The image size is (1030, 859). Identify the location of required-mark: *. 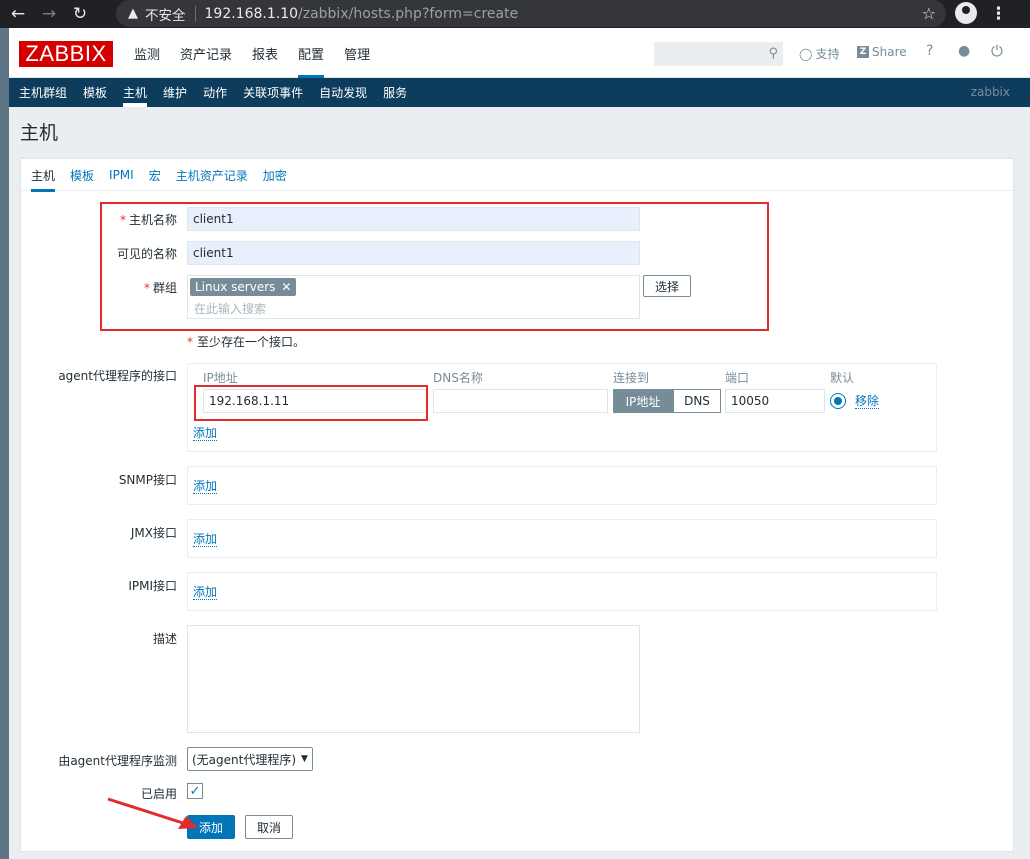
(190, 342).